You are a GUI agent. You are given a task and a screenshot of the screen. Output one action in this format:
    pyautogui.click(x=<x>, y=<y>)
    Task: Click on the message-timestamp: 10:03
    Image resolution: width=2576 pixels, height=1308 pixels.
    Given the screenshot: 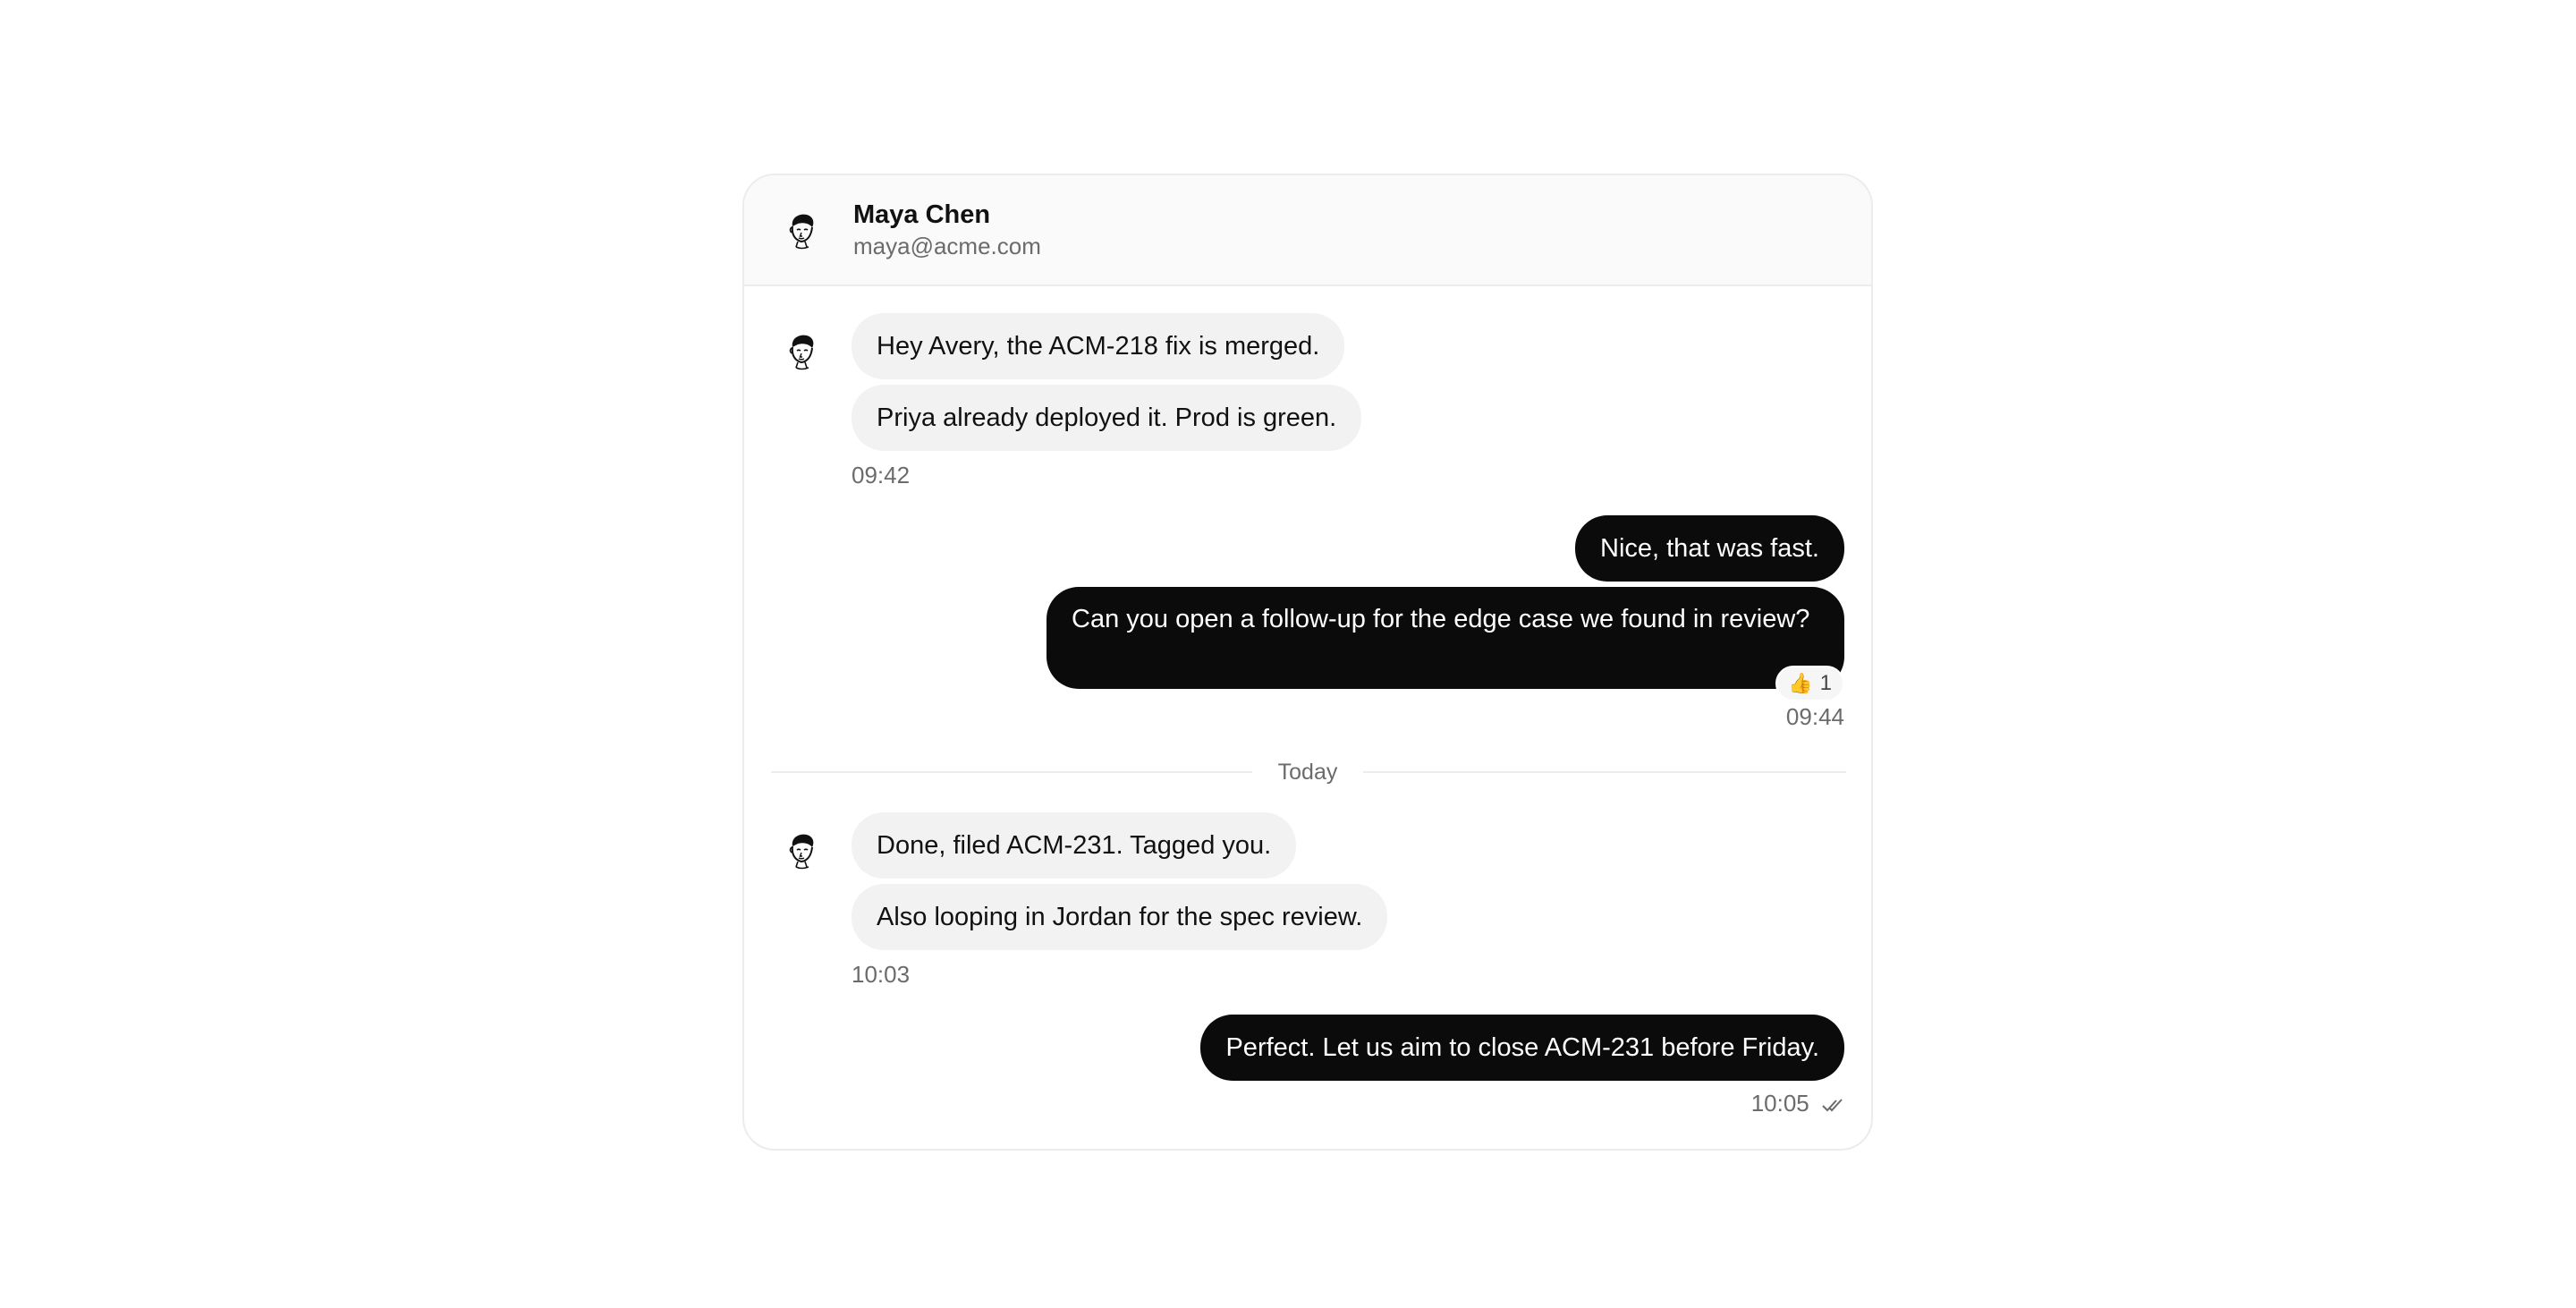 What is the action you would take?
    pyautogui.click(x=881, y=974)
    